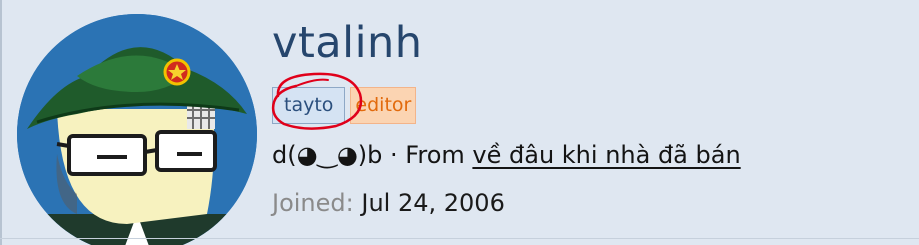  Describe the element at coordinates (433, 203) in the screenshot. I see `joined-date: Jul 24, 2006` at that location.